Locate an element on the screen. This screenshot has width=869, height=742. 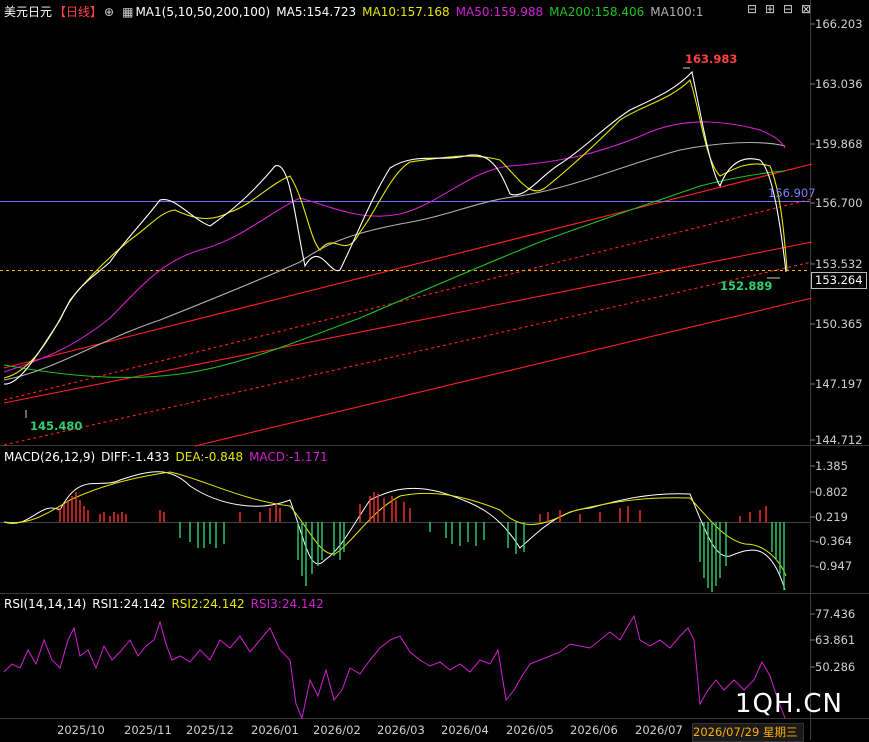
price-tick: 150.365 is located at coordinates (839, 324).